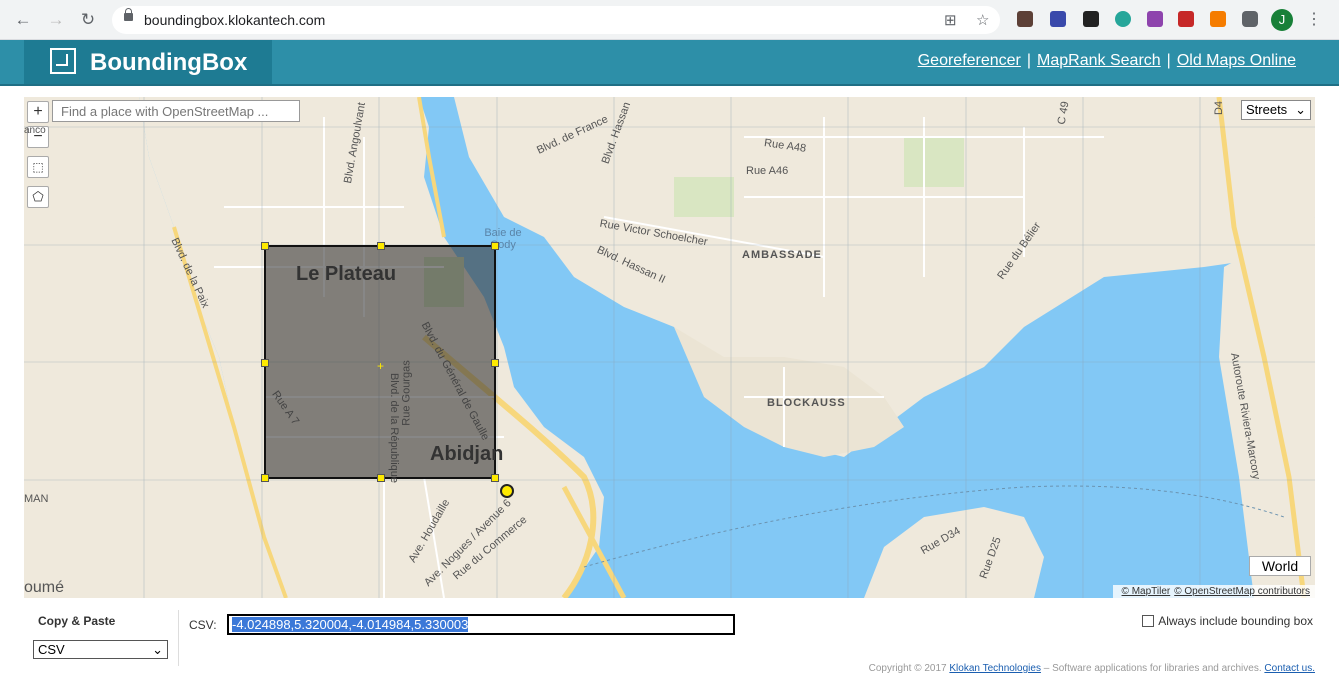 The image size is (1339, 674). What do you see at coordinates (38, 112) in the screenshot?
I see `zoom-in-button: +` at bounding box center [38, 112].